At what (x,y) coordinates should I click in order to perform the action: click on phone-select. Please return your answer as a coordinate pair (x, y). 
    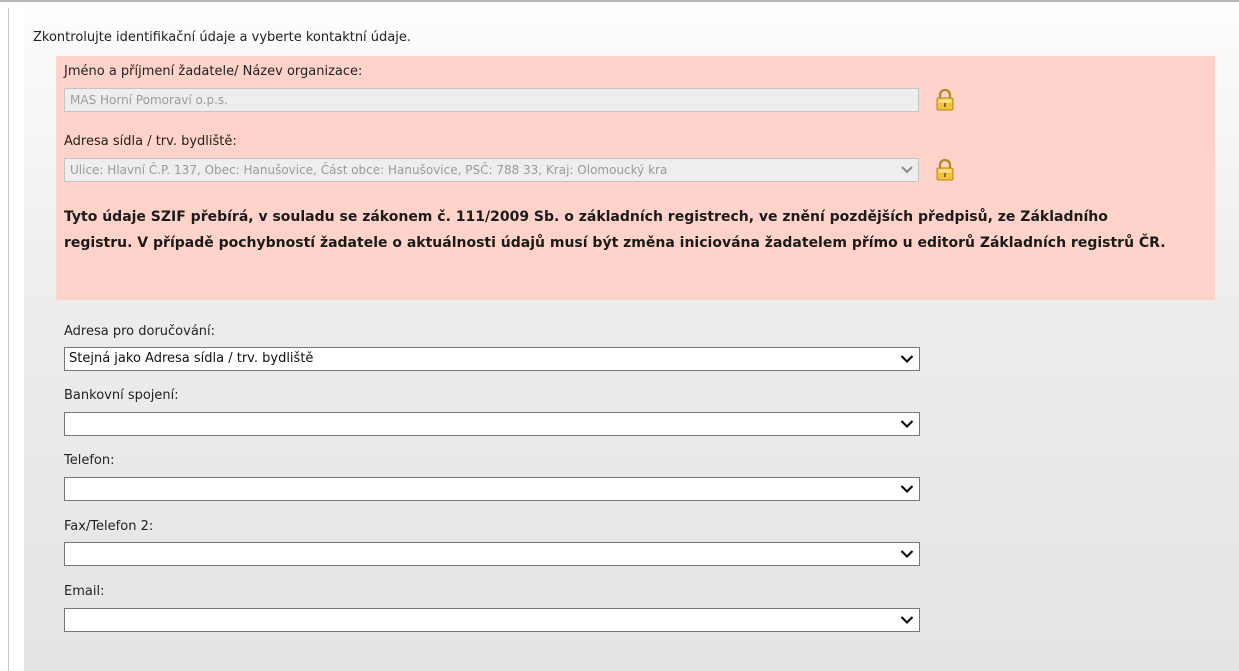
    Looking at the image, I should click on (492, 489).